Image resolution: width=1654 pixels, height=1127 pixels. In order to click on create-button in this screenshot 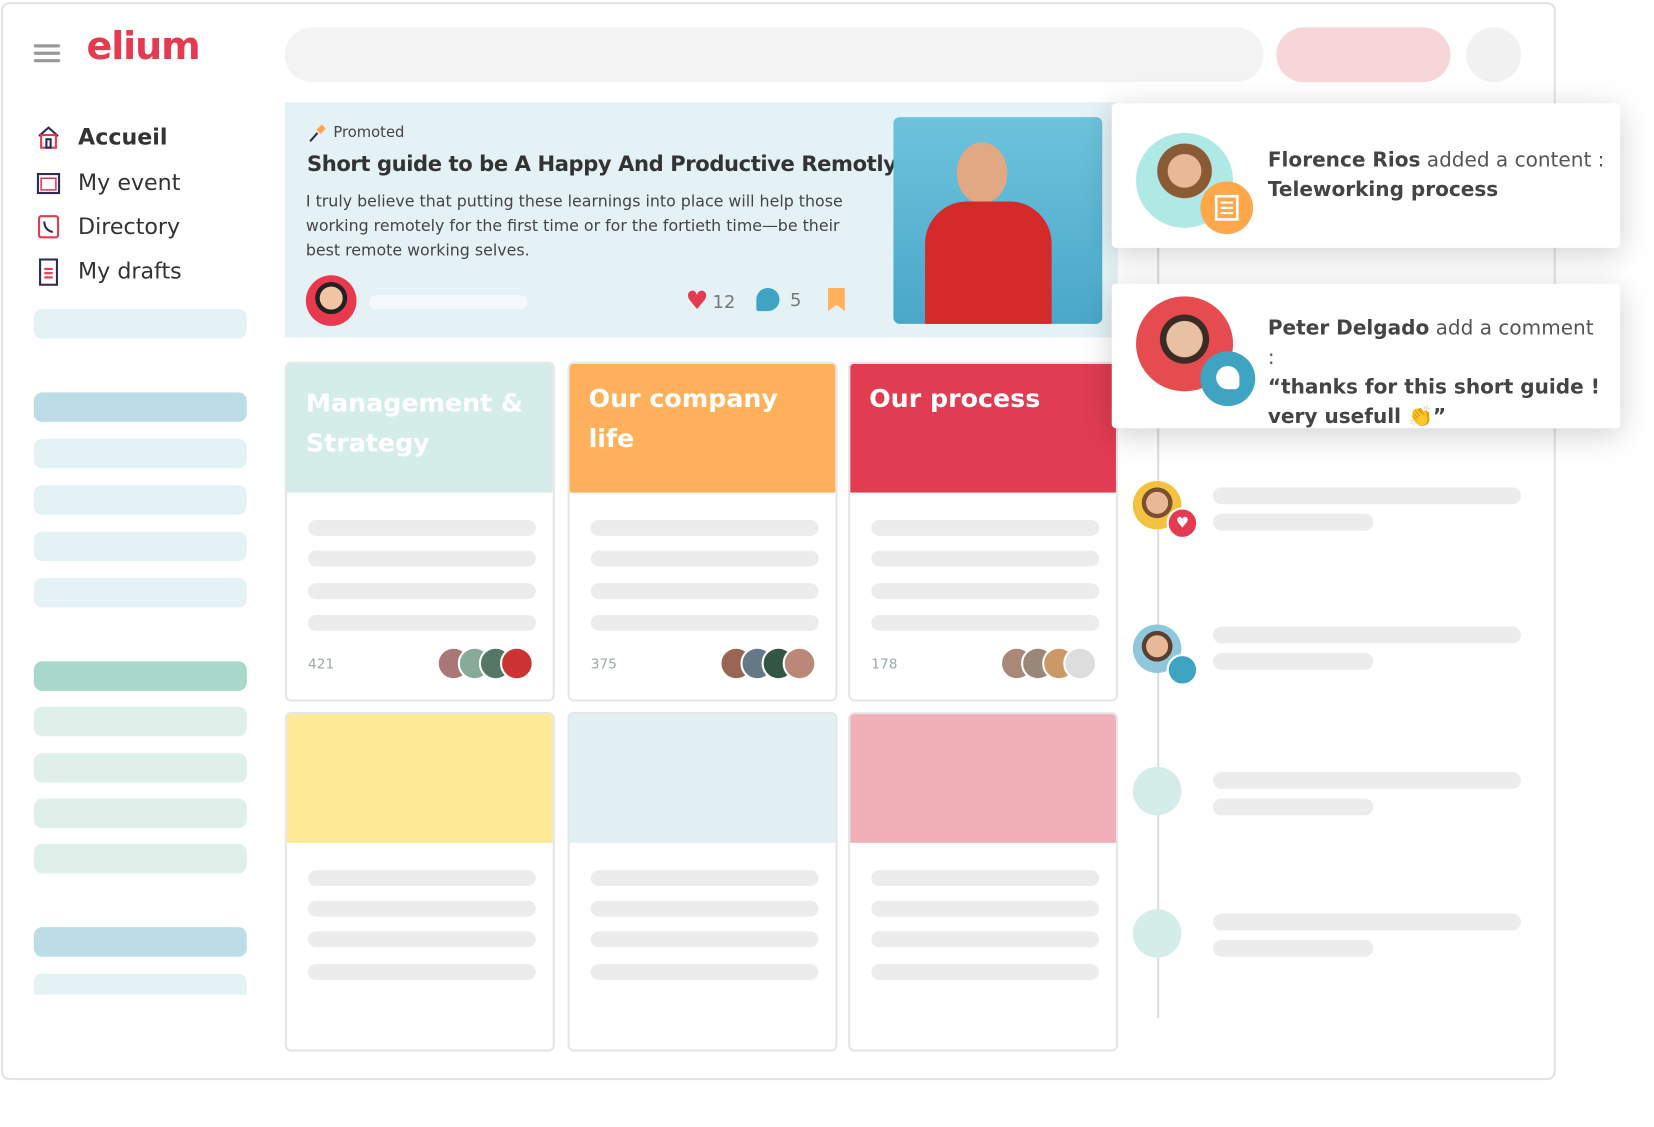, I will do `click(1363, 55)`.